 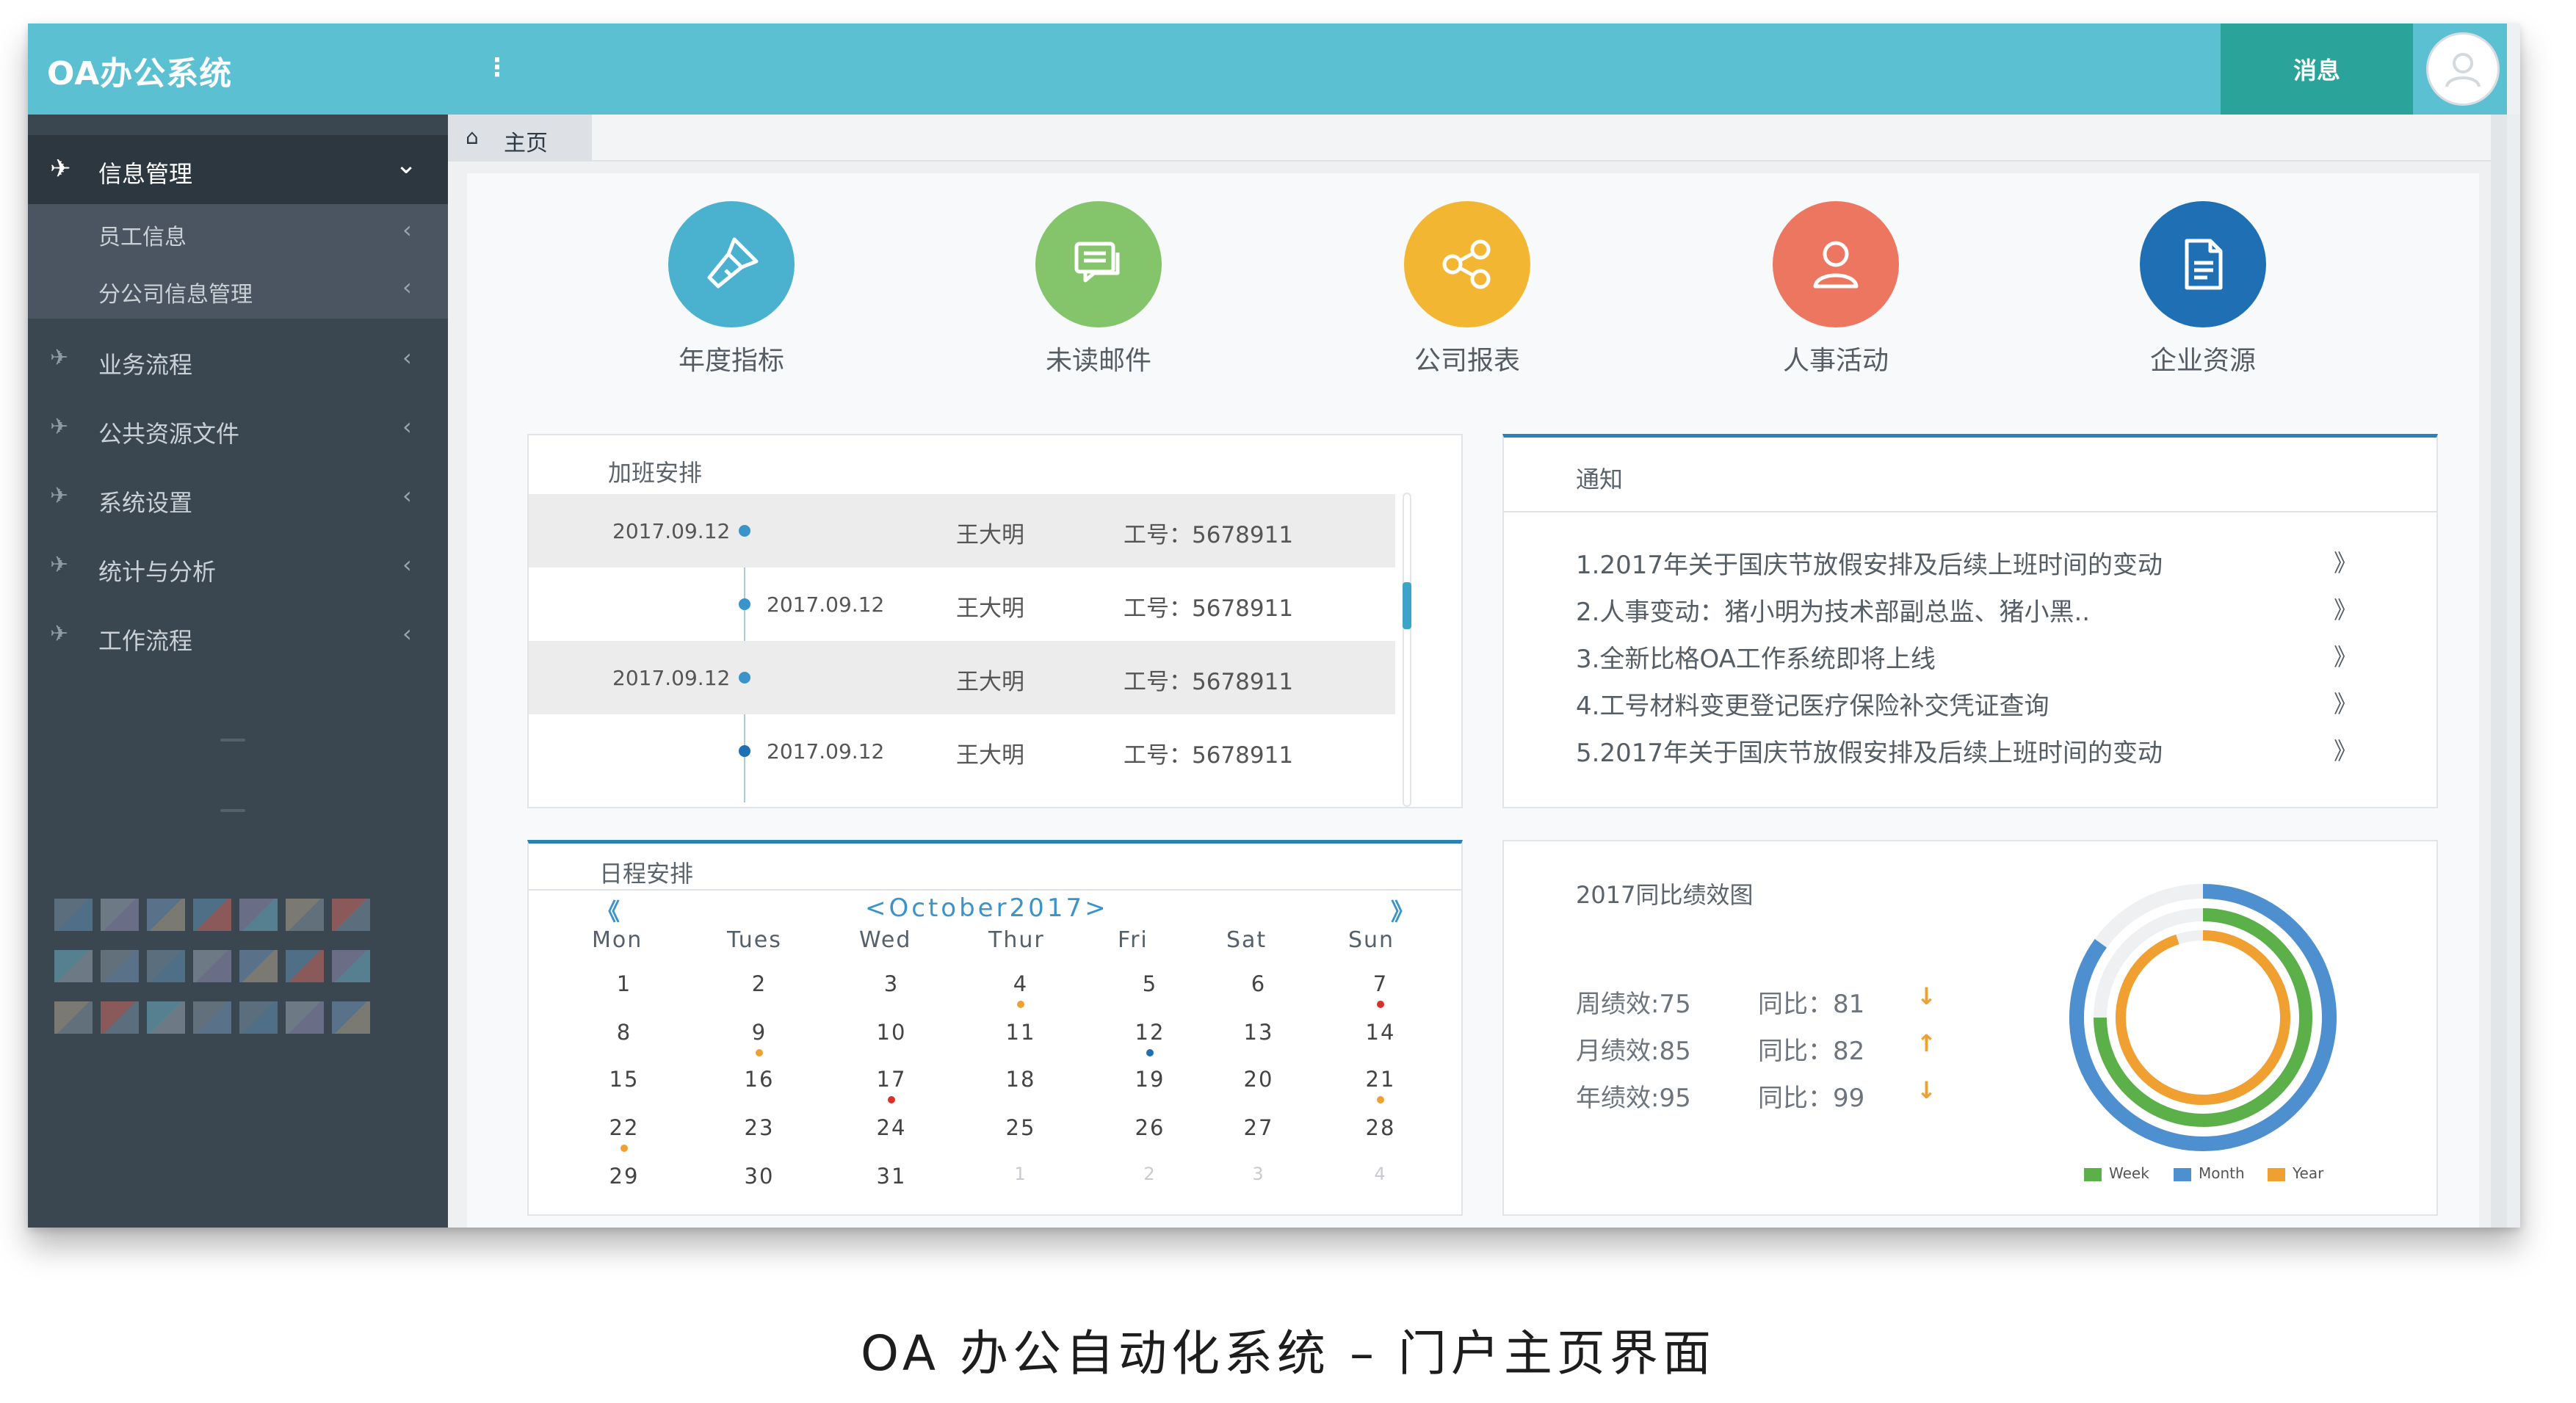 What do you see at coordinates (1150, 1032) in the screenshot?
I see `calendar-day: 12` at bounding box center [1150, 1032].